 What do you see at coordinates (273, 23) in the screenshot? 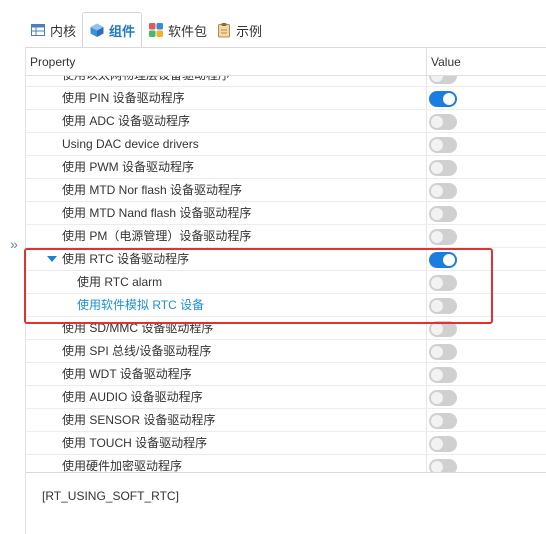
I see `tab-bar: 内核 组件 软件包 示例` at bounding box center [273, 23].